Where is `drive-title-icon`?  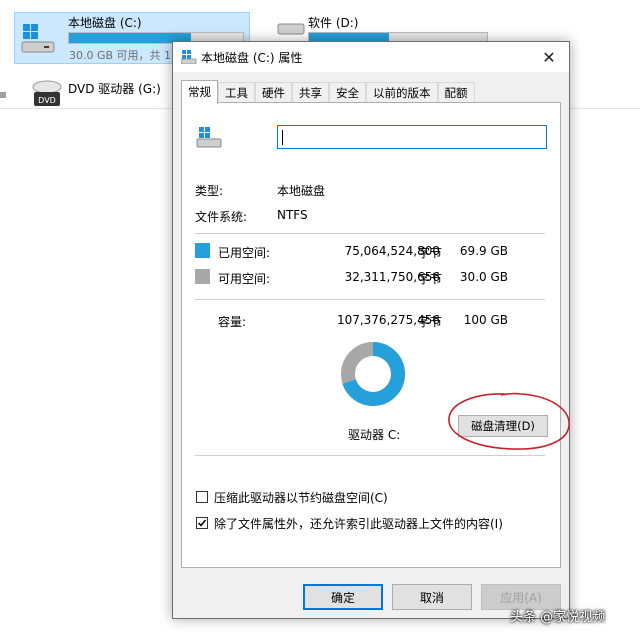
drive-title-icon is located at coordinates (189, 57).